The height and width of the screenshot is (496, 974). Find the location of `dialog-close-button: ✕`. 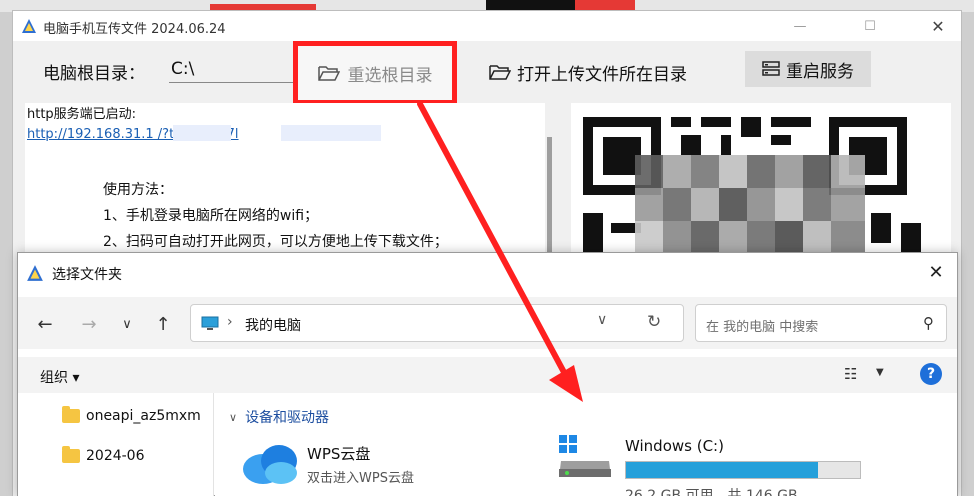

dialog-close-button: ✕ is located at coordinates (936, 272).